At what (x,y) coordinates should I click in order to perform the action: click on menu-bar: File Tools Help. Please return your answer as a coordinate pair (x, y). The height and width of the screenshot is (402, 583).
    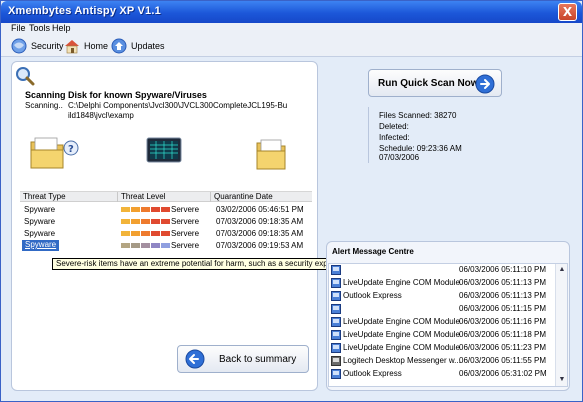
    Looking at the image, I should click on (291, 29).